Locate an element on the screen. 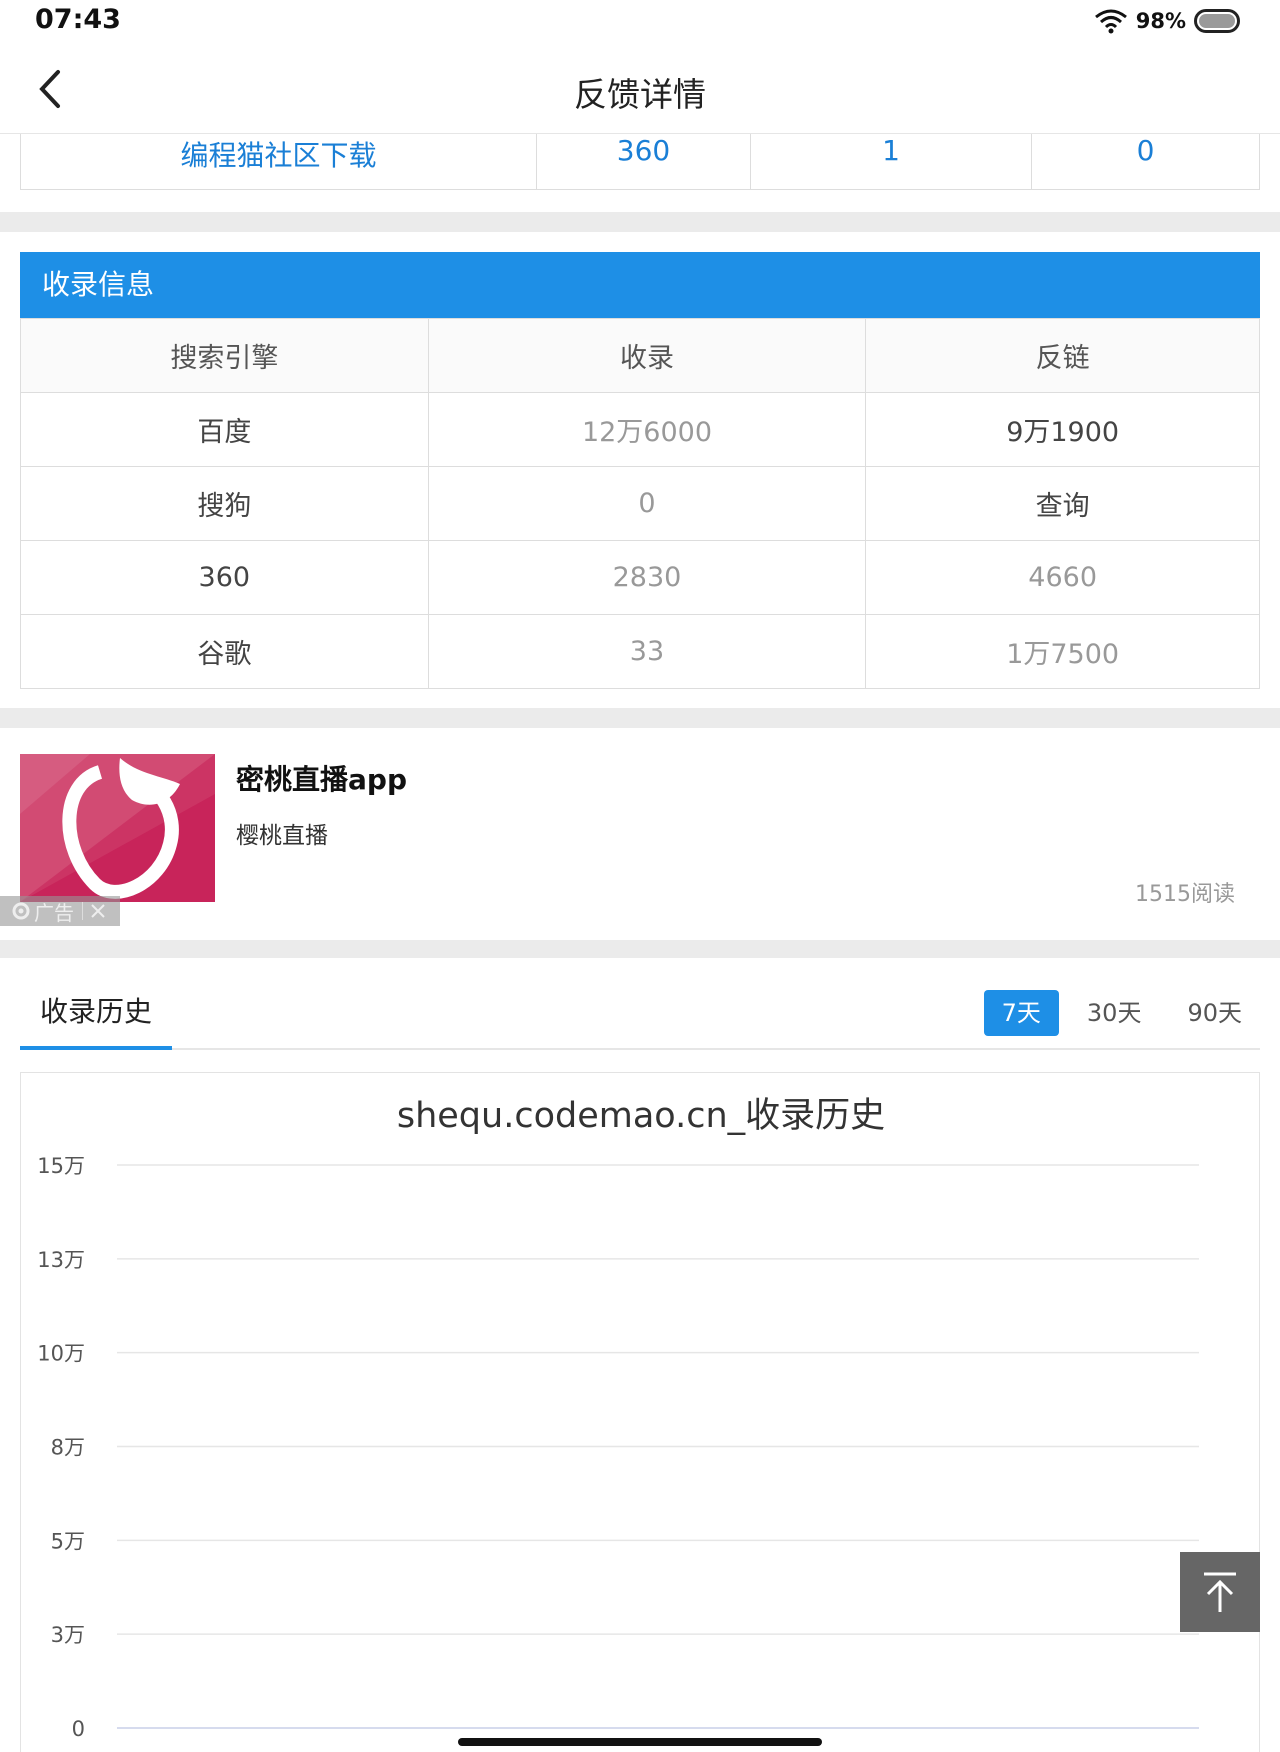  backlink-link: 9万1900 is located at coordinates (1062, 429).